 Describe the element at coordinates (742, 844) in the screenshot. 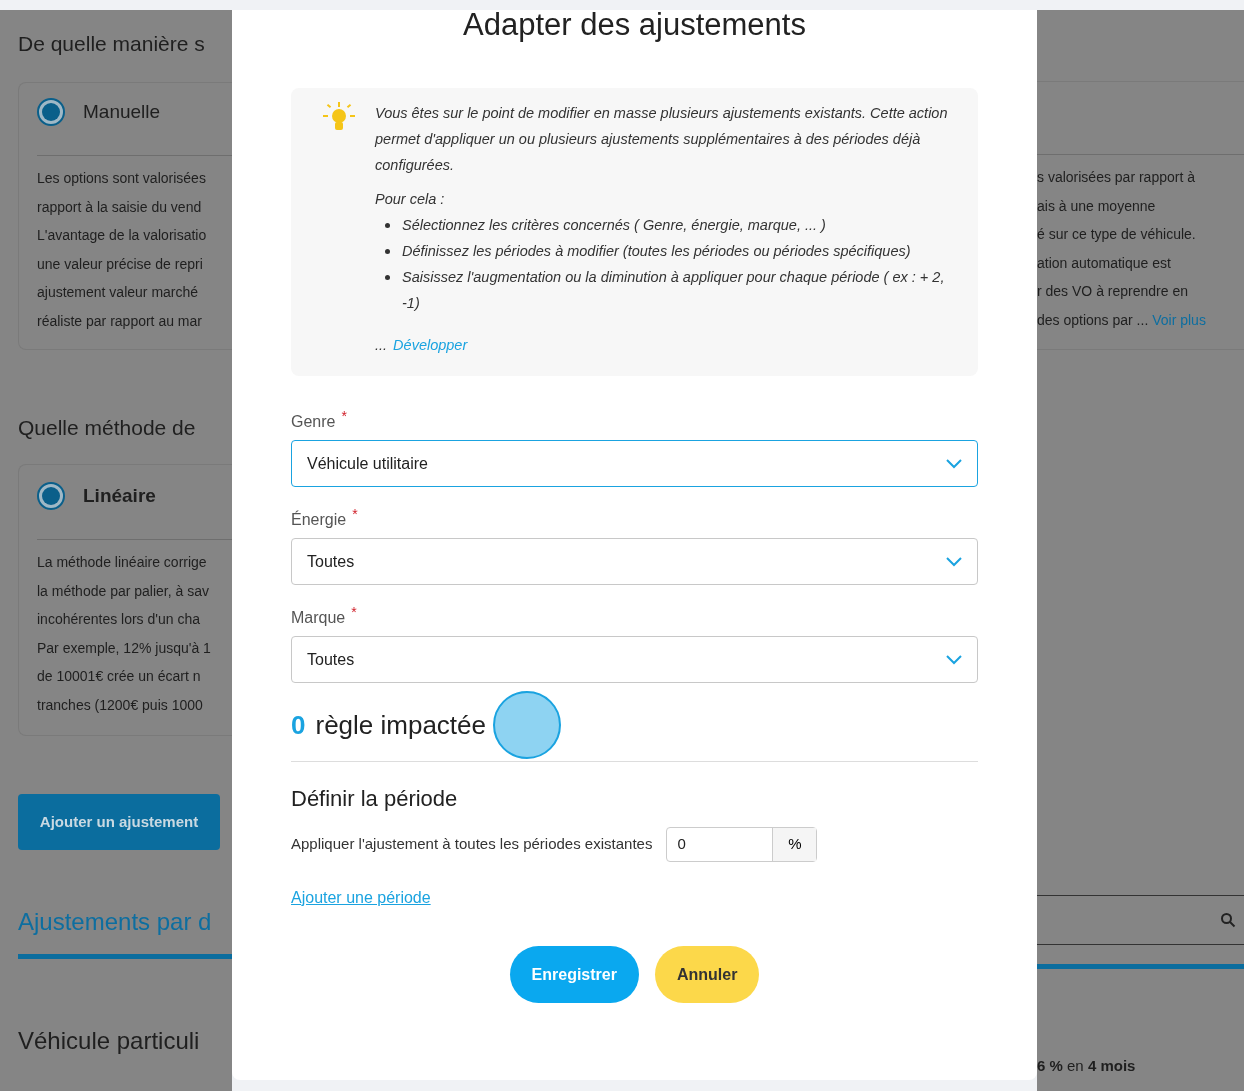

I see `percent-input: 0 %` at that location.